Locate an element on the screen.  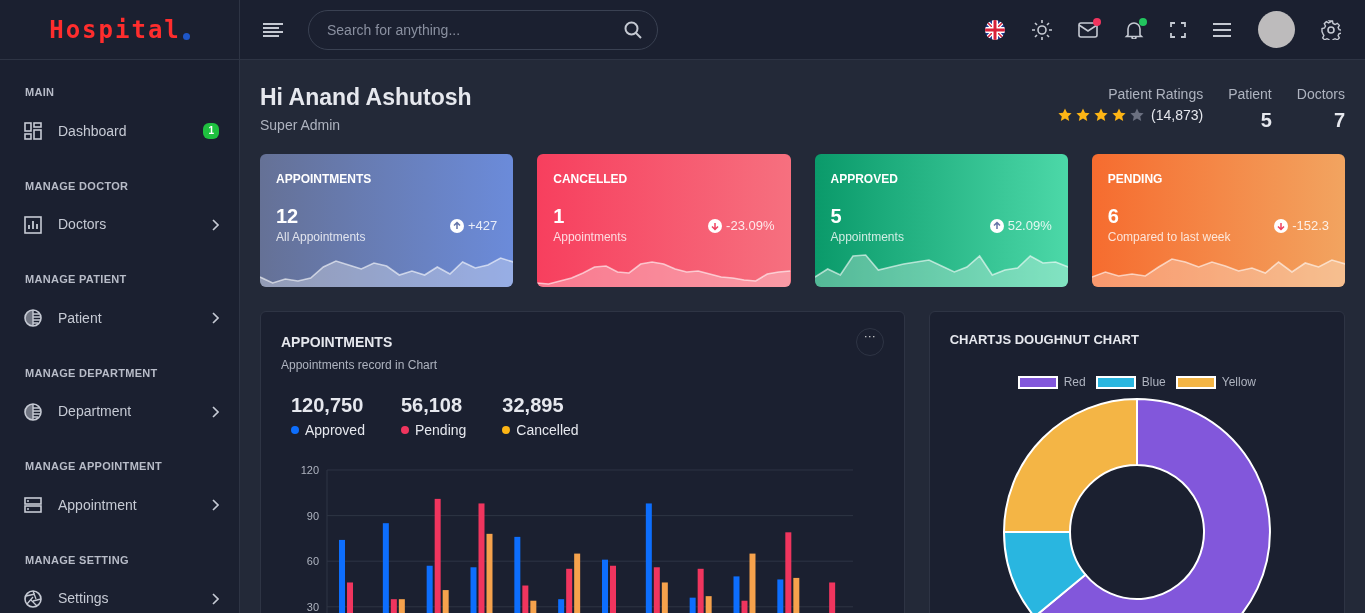
sidebar-section-title: MAIN is located at coordinates (40, 92).